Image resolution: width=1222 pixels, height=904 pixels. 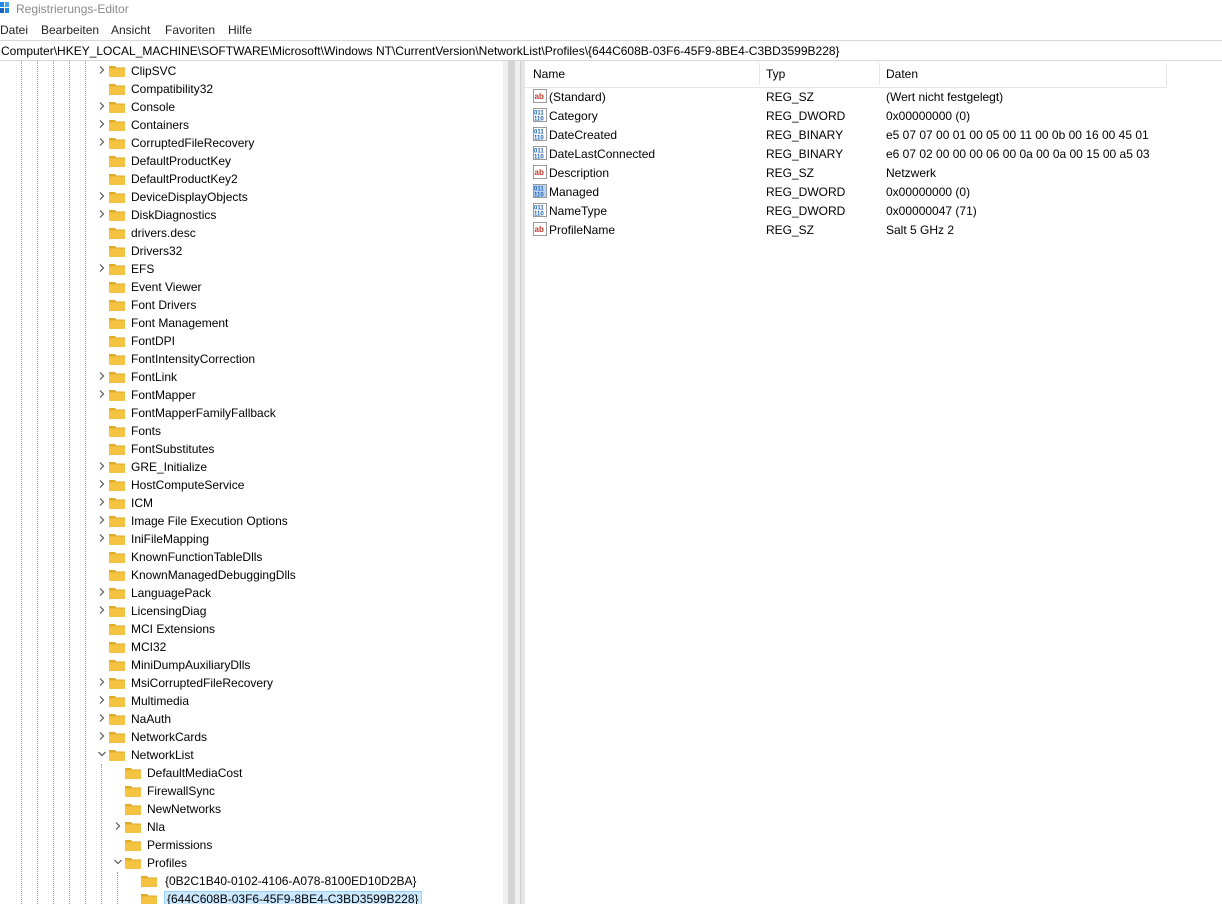 What do you see at coordinates (251, 251) in the screenshot?
I see `tree-item: Drivers32` at bounding box center [251, 251].